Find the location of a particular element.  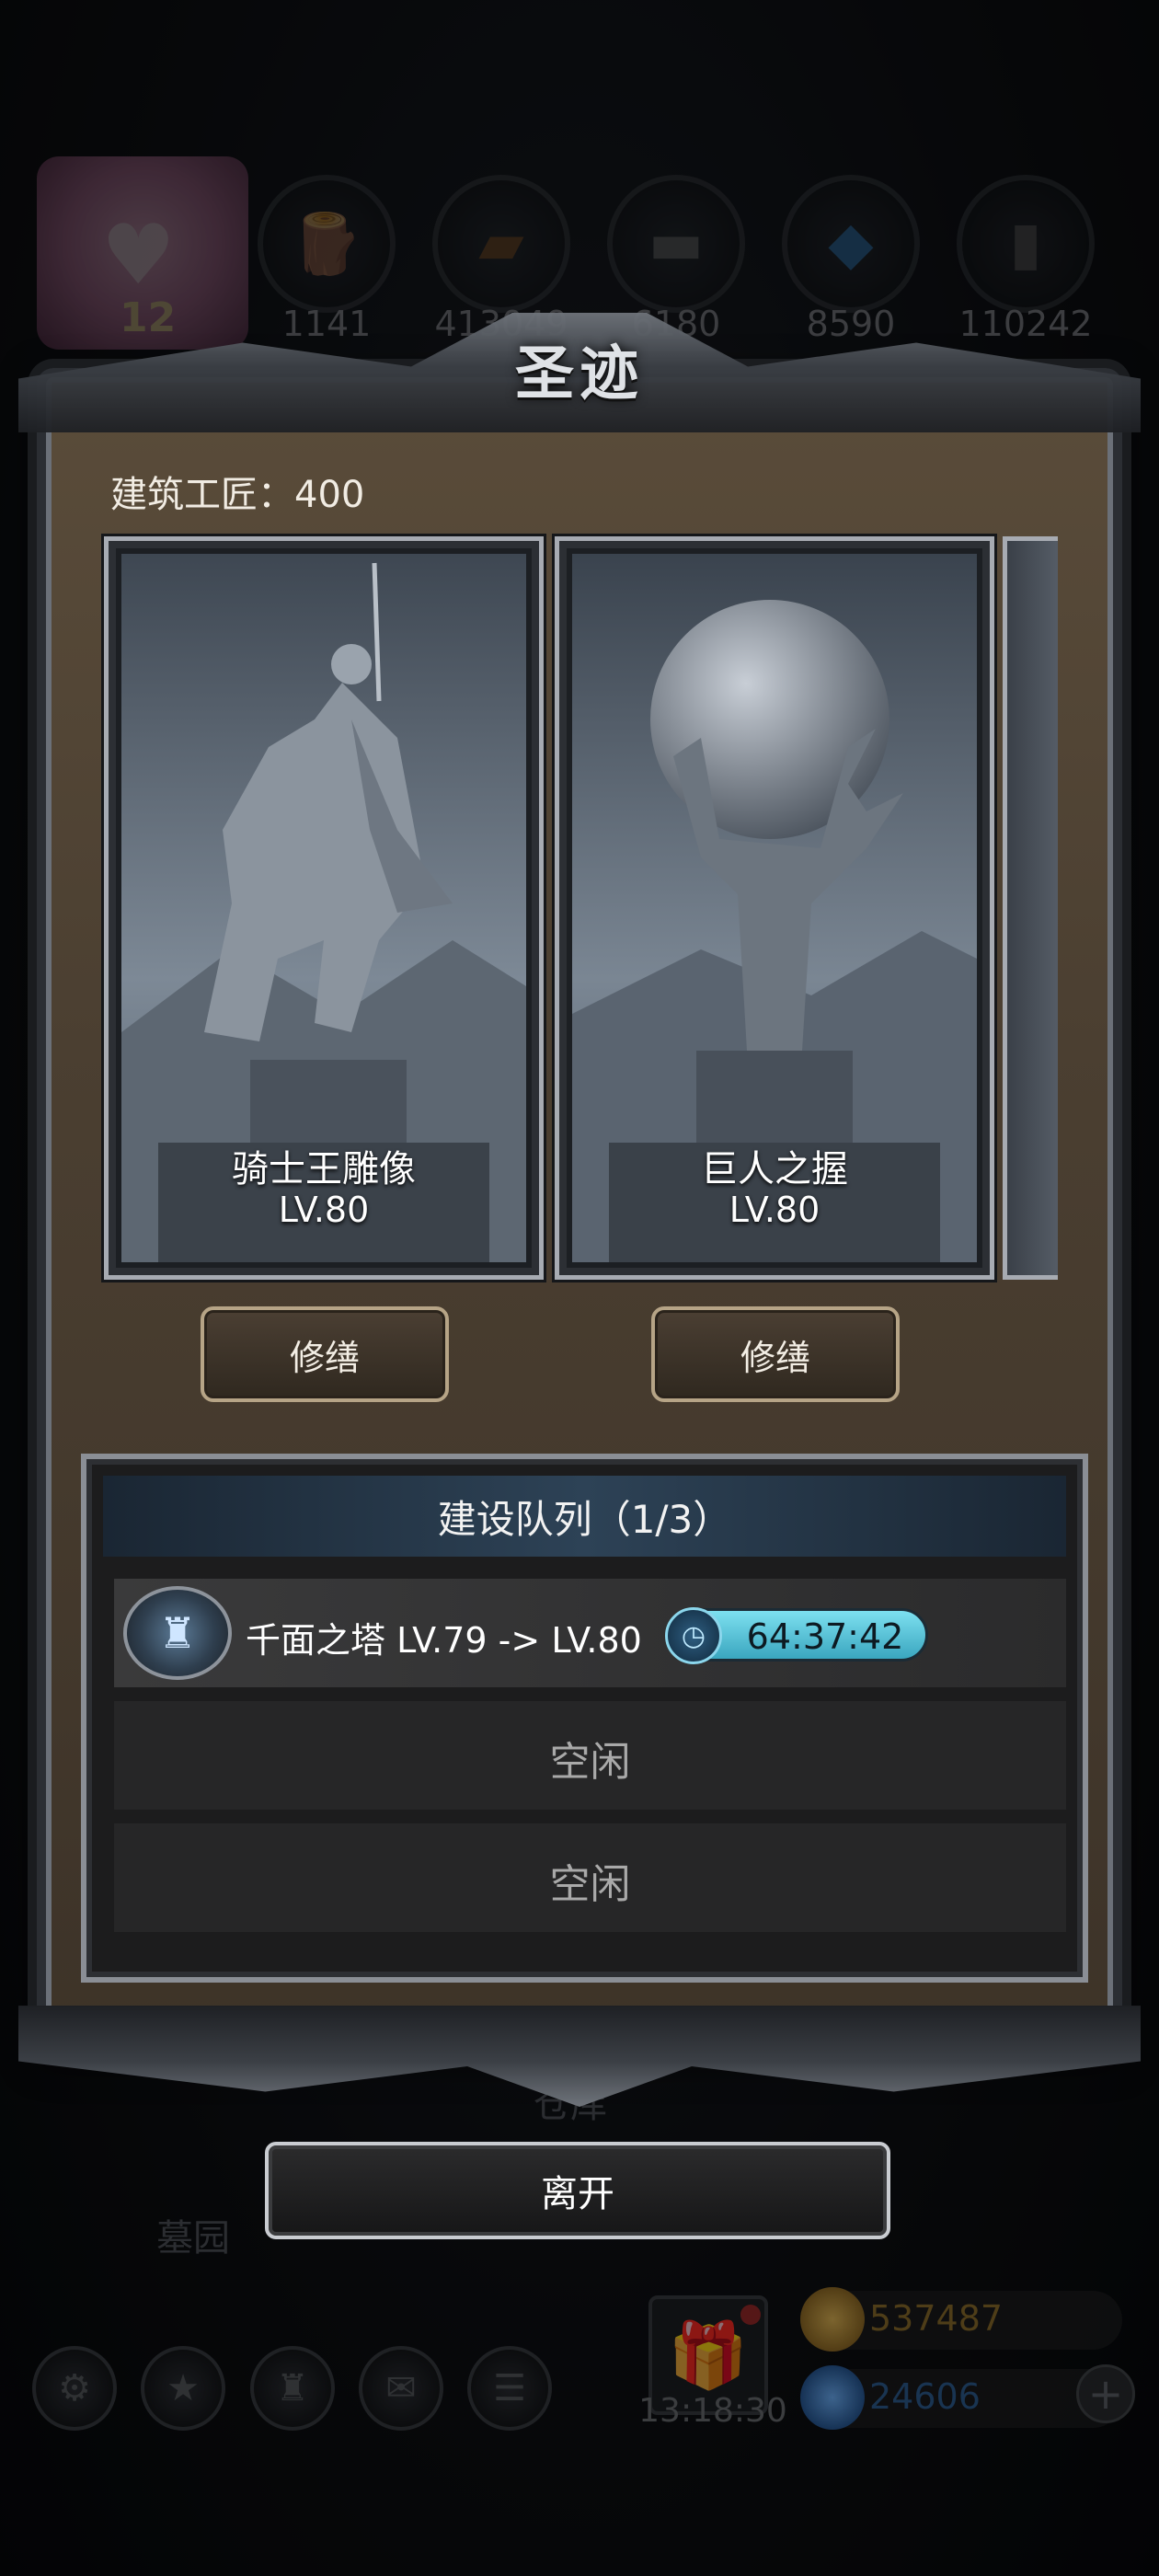

relic-card-knight-king: 骑士王雕像 LV.80 is located at coordinates (324, 908).